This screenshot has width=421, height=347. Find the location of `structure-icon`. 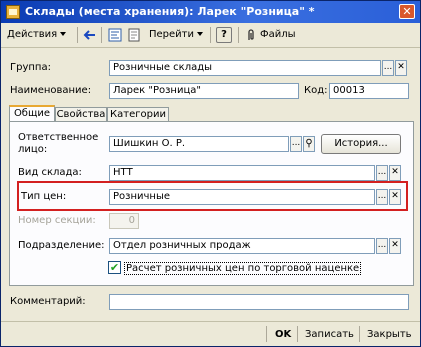

structure-icon is located at coordinates (115, 35).